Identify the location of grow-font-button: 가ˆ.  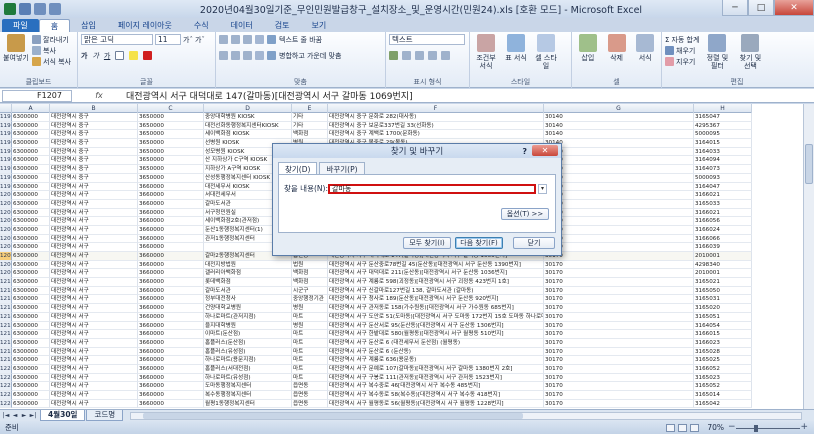
(188, 40).